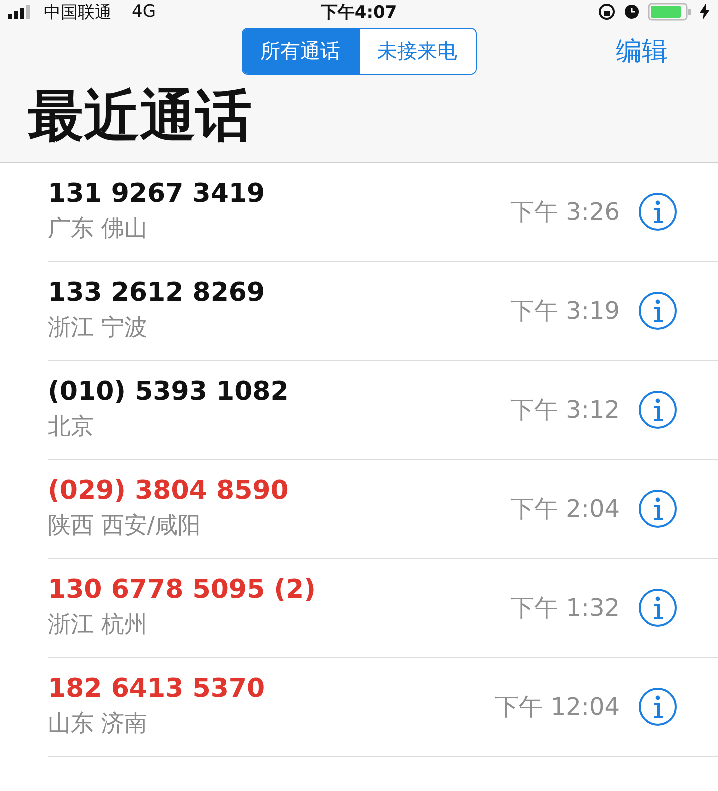 The height and width of the screenshot is (791, 718). Describe the element at coordinates (557, 707) in the screenshot. I see `call-time: 下午 12:04` at that location.